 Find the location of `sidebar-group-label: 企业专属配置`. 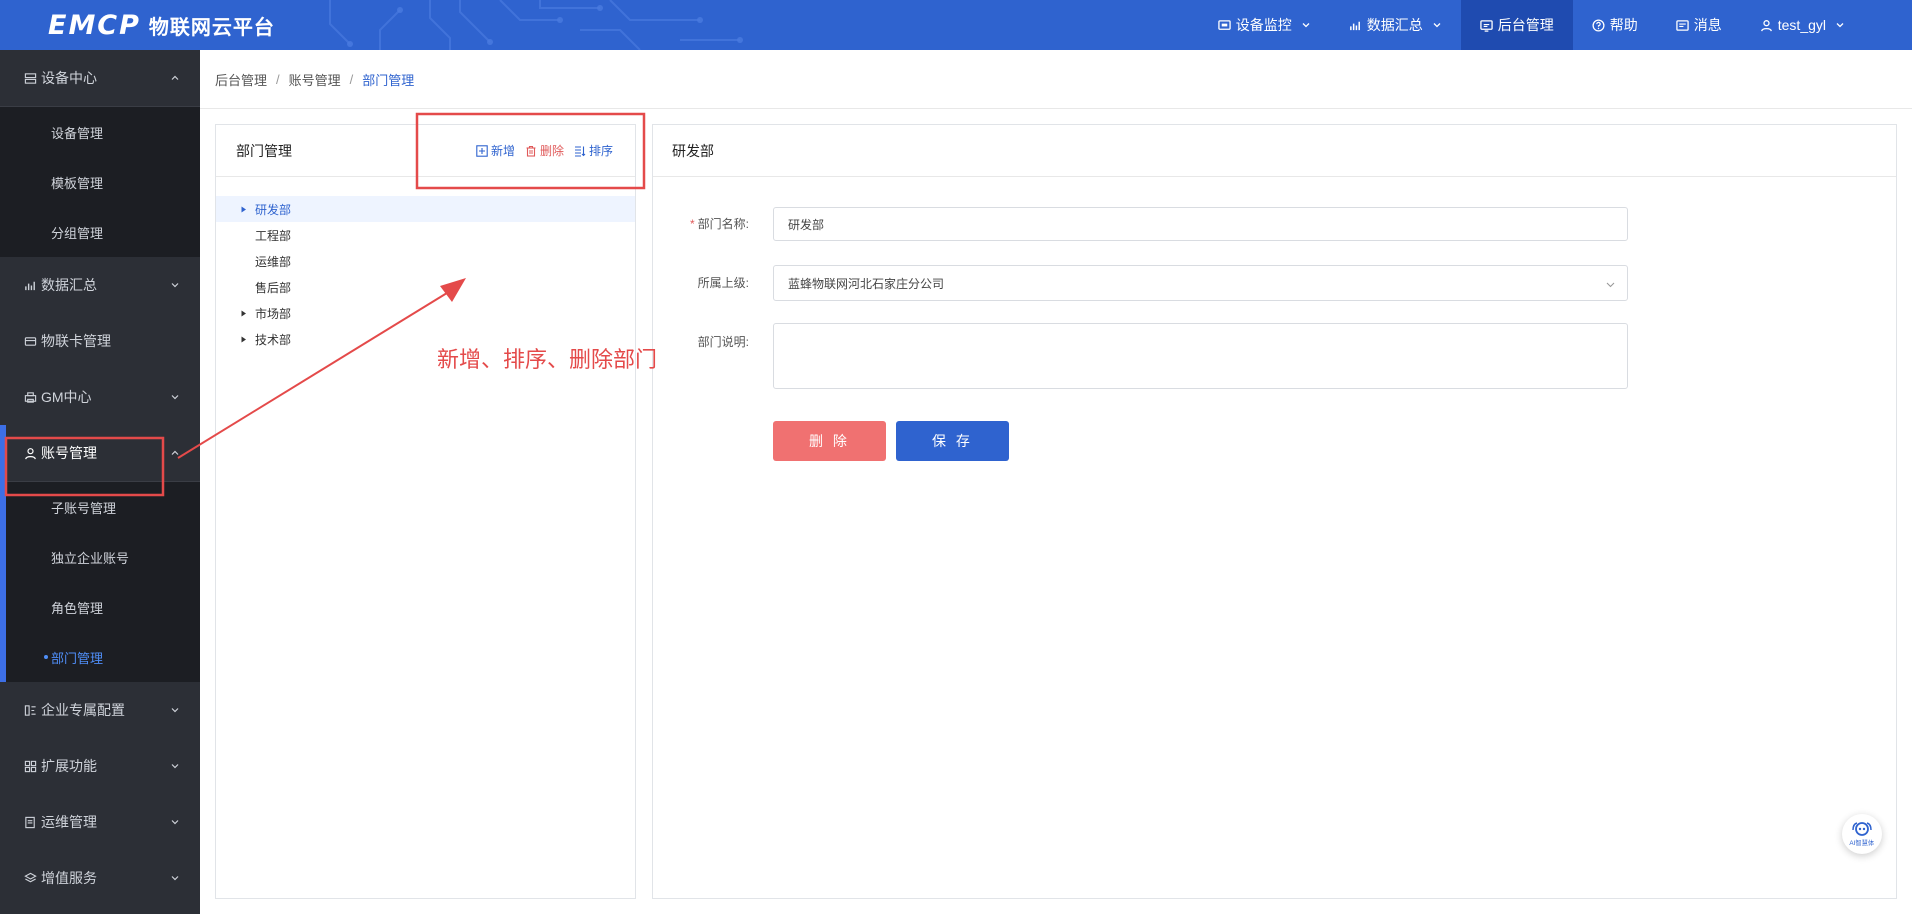

sidebar-group-label: 企业专属配置 is located at coordinates (83, 710).